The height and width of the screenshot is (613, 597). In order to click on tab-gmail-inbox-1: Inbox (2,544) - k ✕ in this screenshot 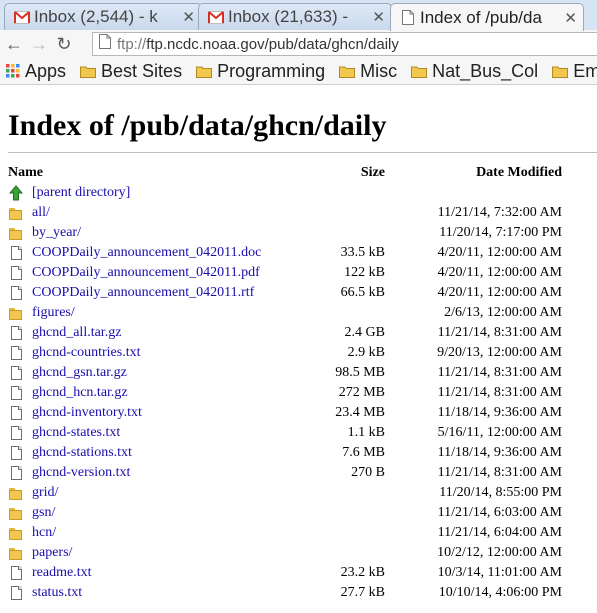, I will do `click(103, 16)`.